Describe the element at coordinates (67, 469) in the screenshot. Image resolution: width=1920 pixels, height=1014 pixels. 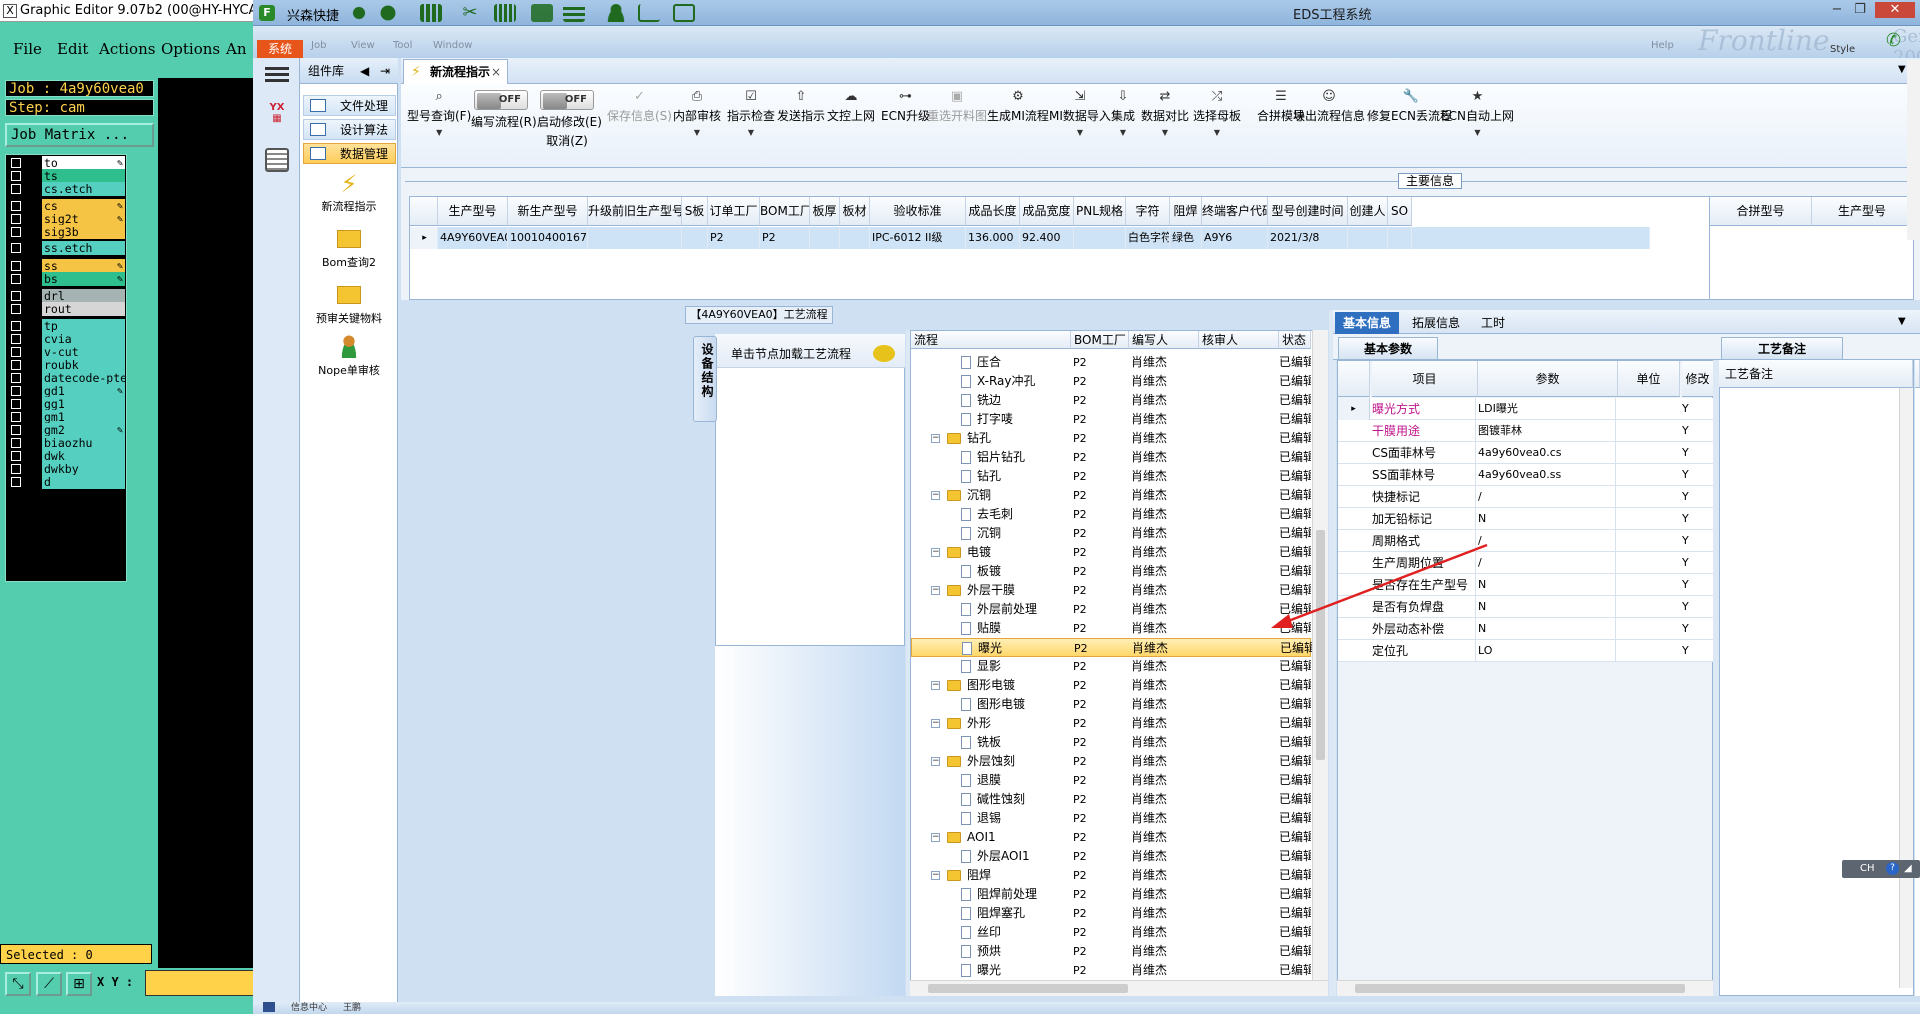
I see `layer-row: dwkby` at that location.